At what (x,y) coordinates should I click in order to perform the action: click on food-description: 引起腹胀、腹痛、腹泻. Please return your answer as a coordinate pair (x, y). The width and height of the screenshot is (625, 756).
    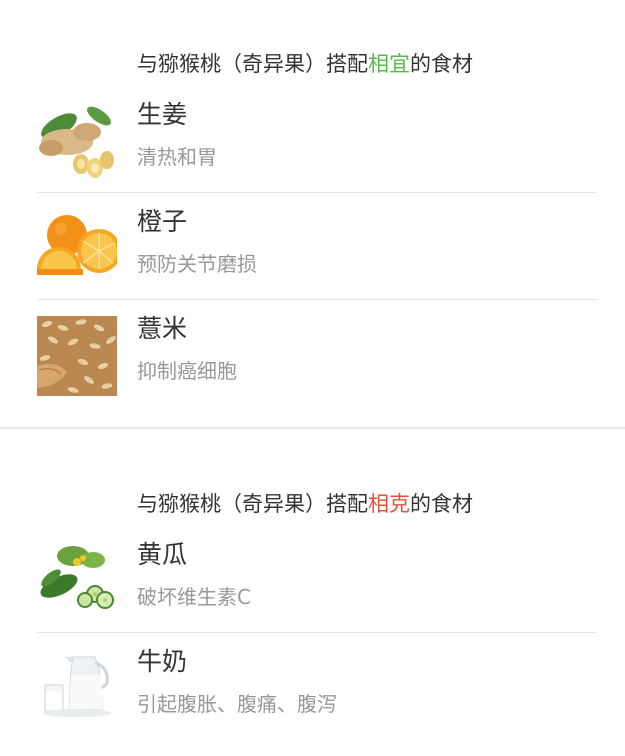
    Looking at the image, I should click on (237, 704).